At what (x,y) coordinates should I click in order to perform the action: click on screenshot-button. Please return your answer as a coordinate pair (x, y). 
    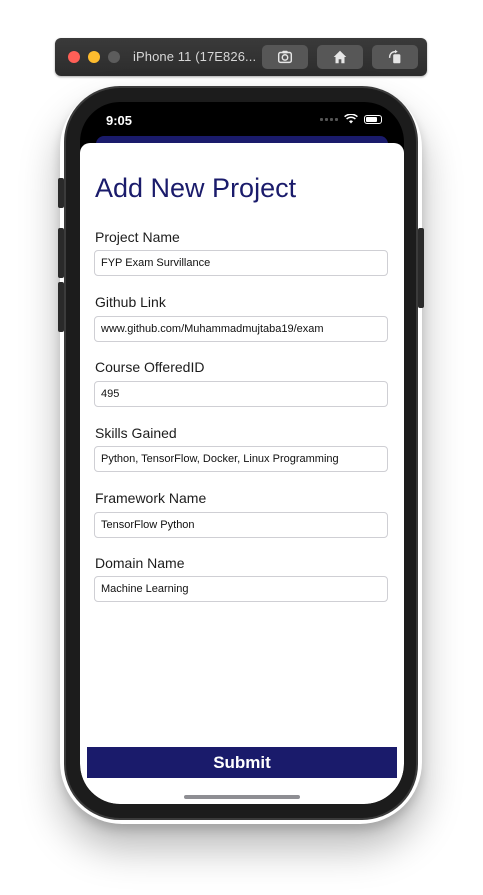
    Looking at the image, I should click on (285, 57).